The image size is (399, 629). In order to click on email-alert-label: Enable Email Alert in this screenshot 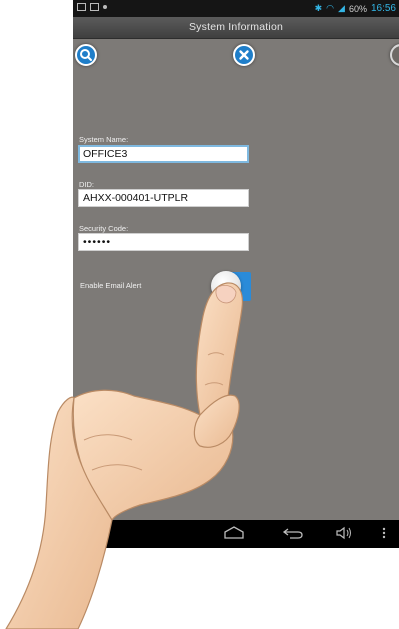, I will do `click(111, 285)`.